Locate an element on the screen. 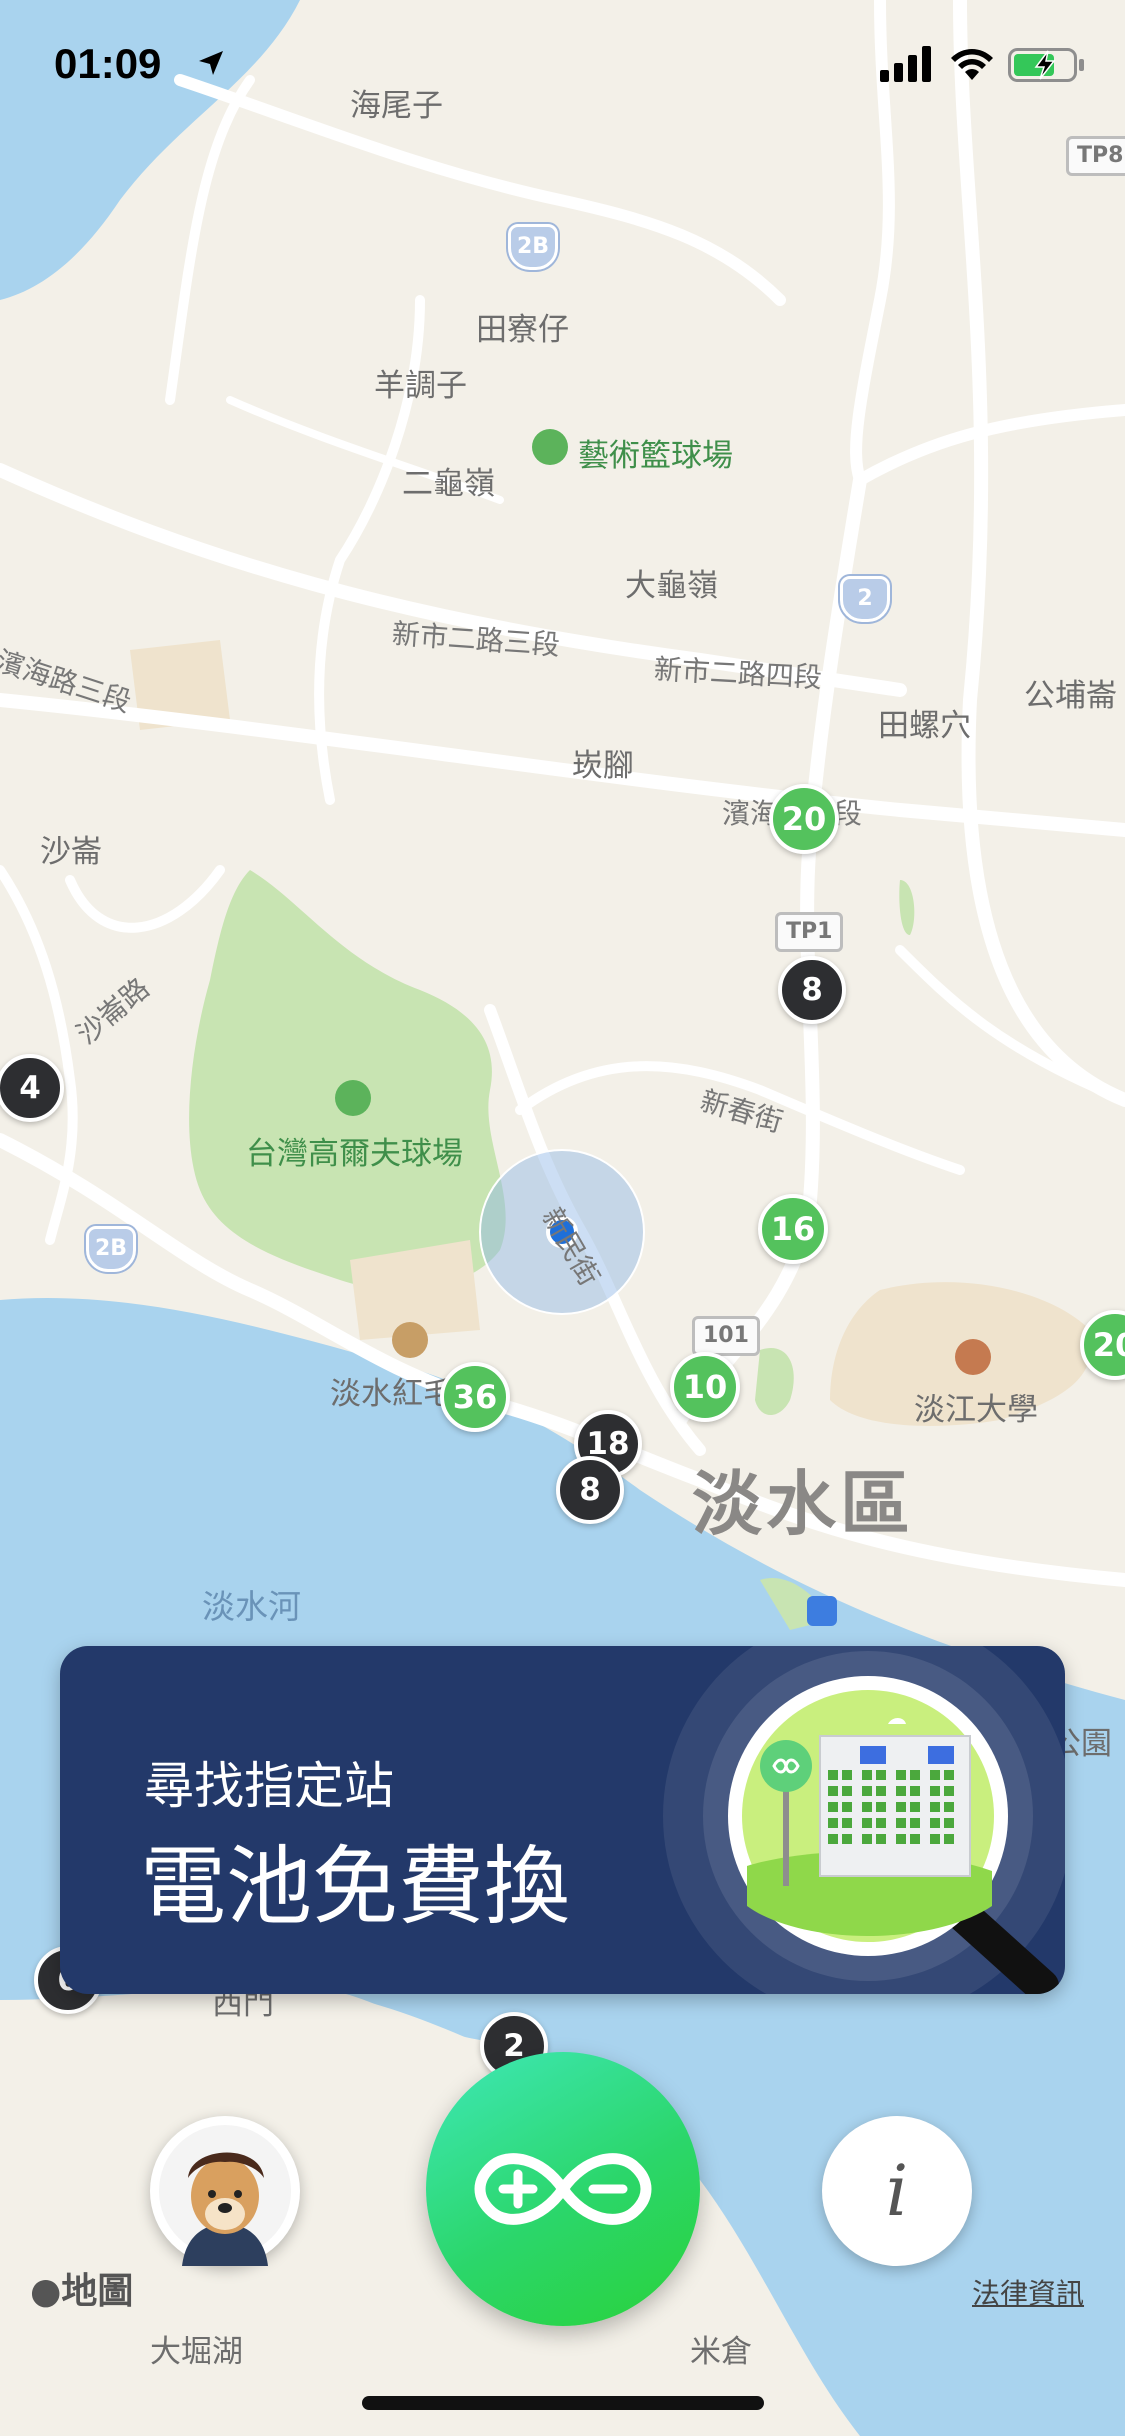 This screenshot has width=1125, height=2436. banner-title: 電池免費換 is located at coordinates (355, 1887).